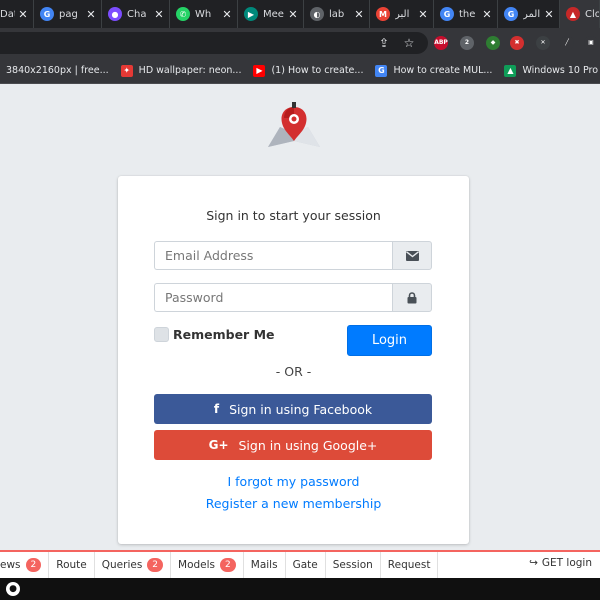 The width and height of the screenshot is (600, 600). Describe the element at coordinates (204, 14) in the screenshot. I see `browser-tab: ✆ Wh ✕` at that location.